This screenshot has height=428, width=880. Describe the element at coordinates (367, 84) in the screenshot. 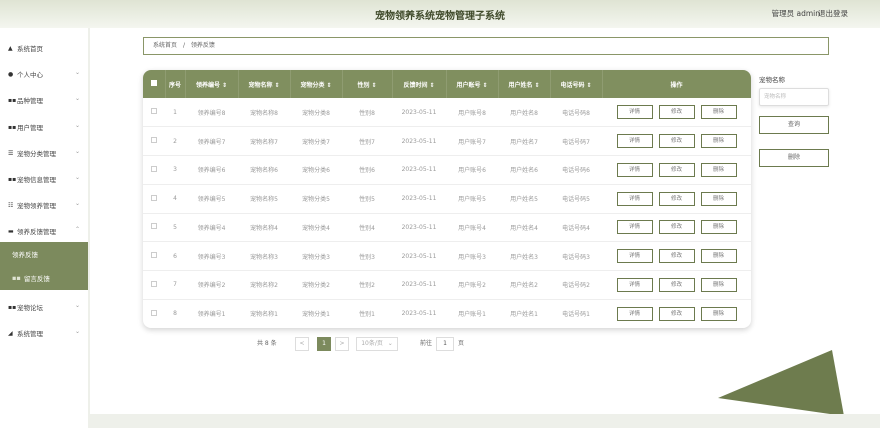

I see `column-header: 性别 ⇕` at that location.